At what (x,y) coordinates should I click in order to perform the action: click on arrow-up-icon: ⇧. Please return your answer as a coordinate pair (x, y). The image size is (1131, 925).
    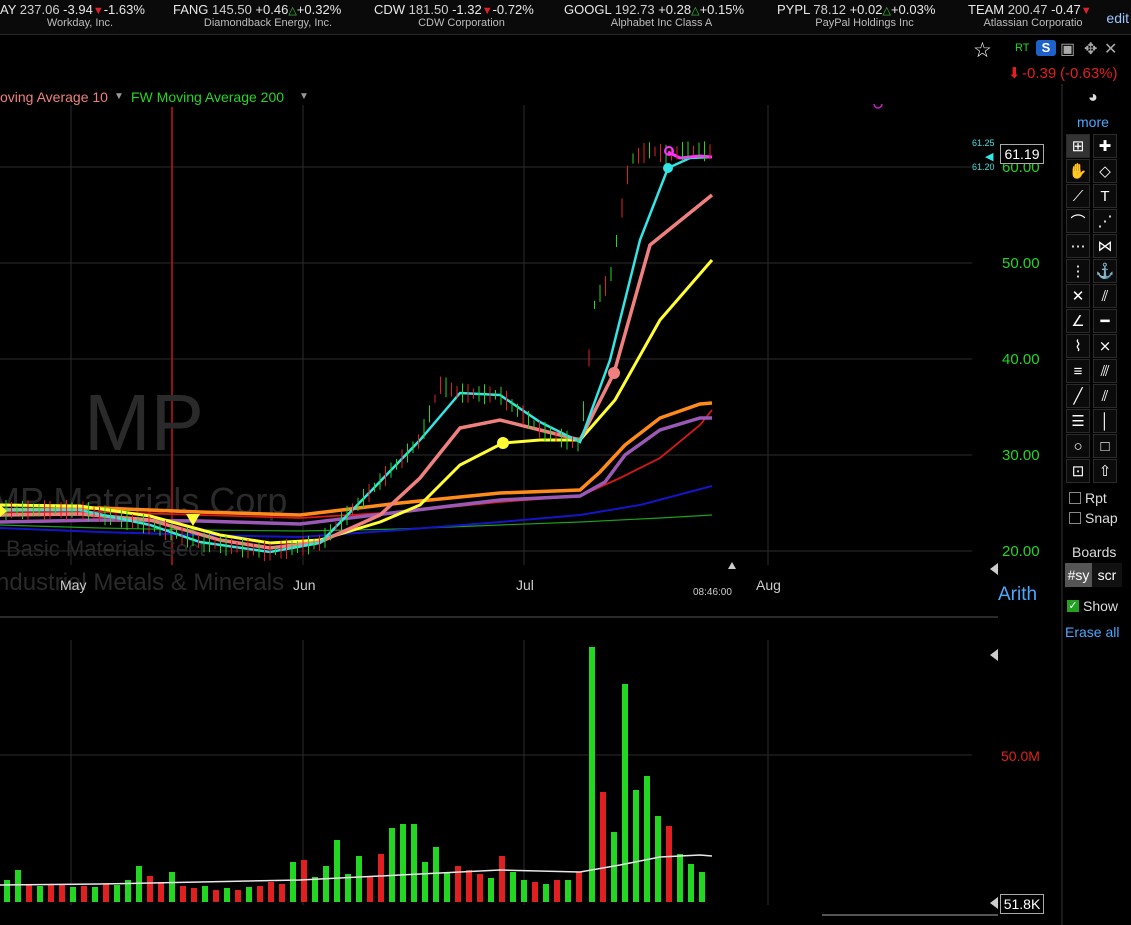
    Looking at the image, I should click on (1105, 471).